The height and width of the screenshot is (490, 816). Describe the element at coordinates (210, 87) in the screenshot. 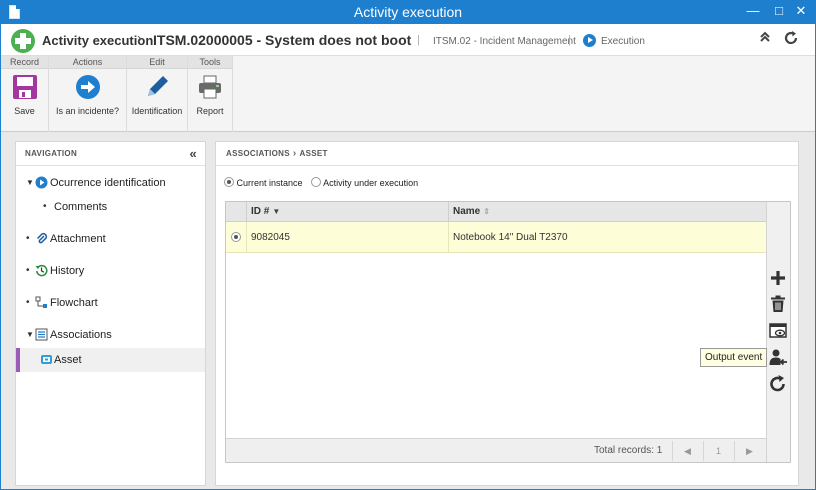

I see `printer-icon` at that location.